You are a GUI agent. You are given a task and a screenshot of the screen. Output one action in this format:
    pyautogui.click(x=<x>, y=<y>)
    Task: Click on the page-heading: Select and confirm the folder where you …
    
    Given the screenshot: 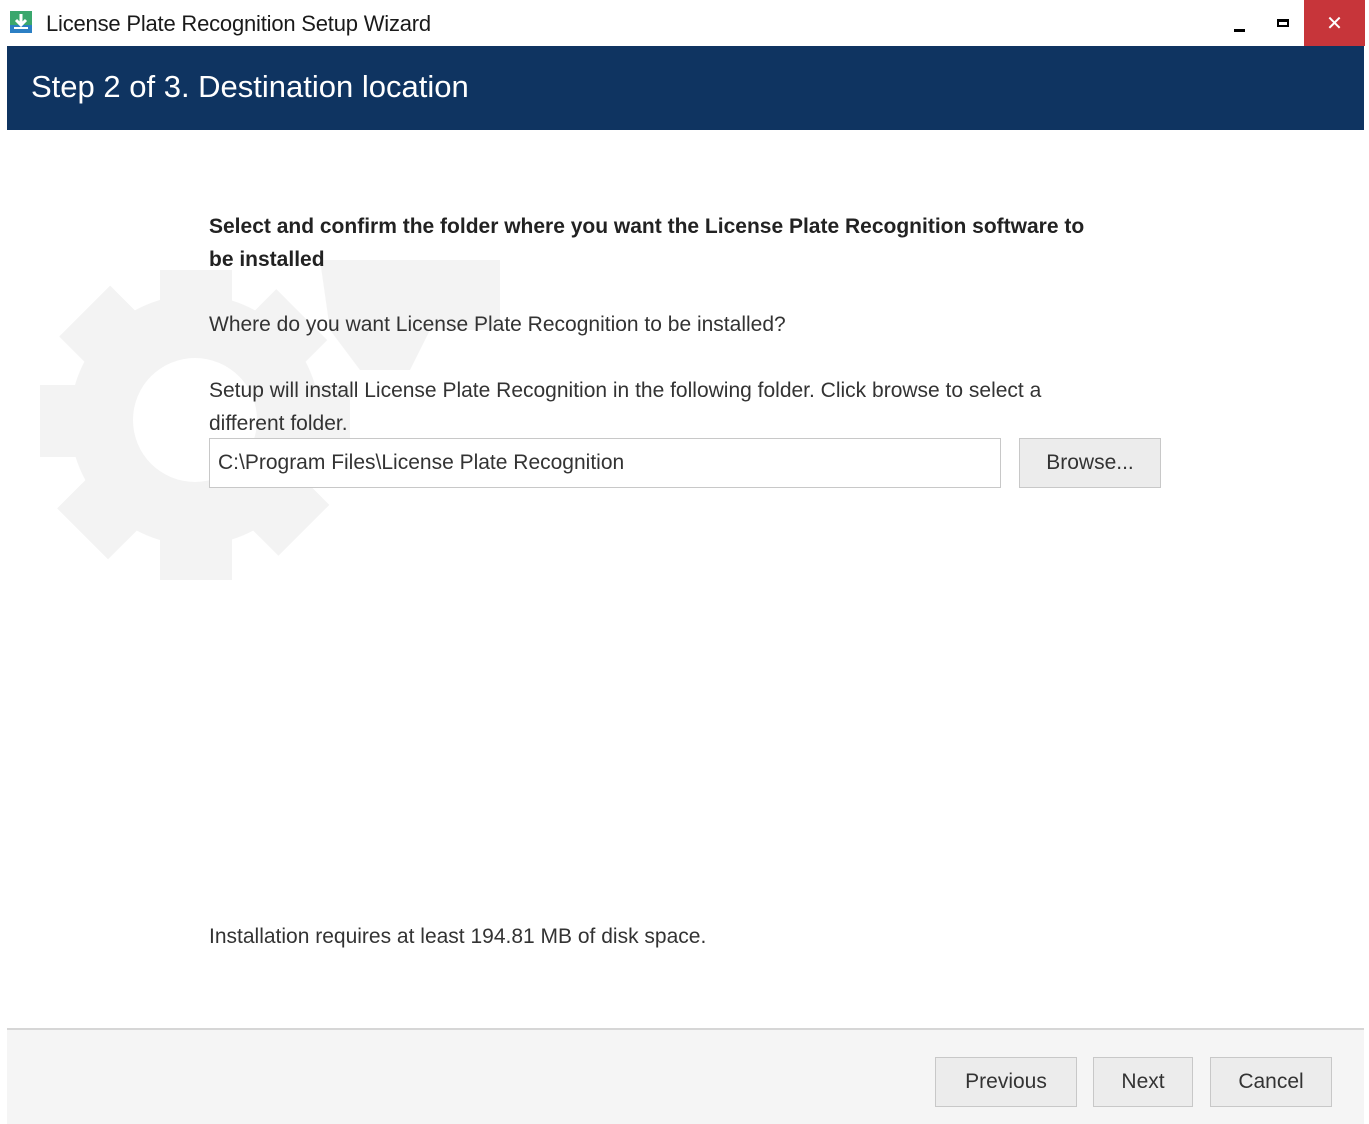 What is the action you would take?
    pyautogui.click(x=647, y=243)
    